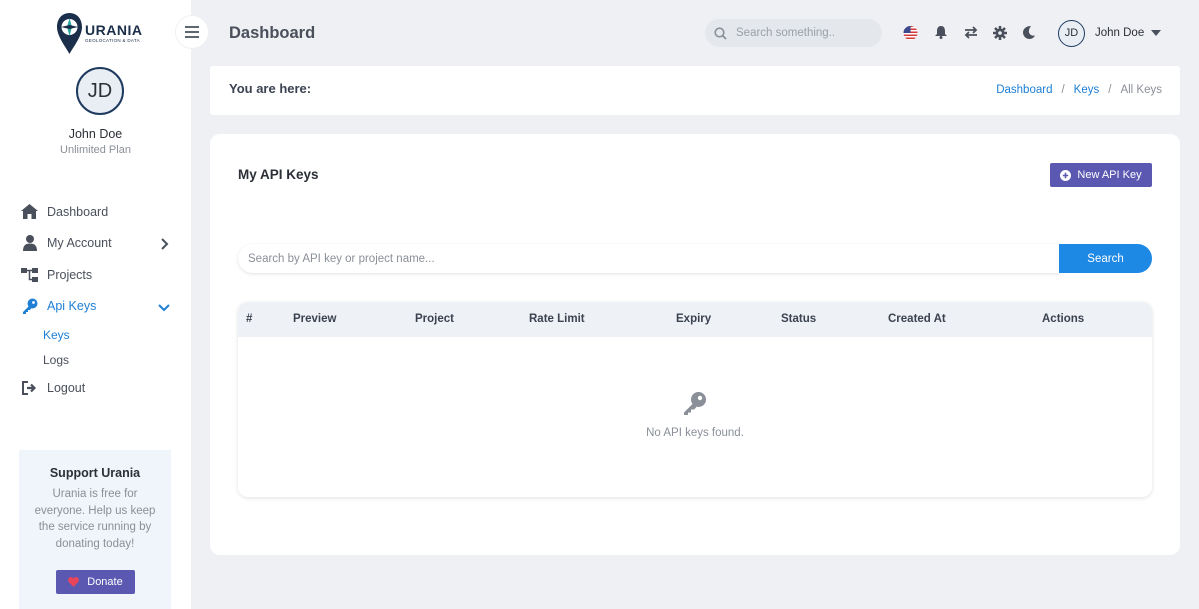 The image size is (1199, 609). I want to click on menu-toggle-button, so click(192, 32).